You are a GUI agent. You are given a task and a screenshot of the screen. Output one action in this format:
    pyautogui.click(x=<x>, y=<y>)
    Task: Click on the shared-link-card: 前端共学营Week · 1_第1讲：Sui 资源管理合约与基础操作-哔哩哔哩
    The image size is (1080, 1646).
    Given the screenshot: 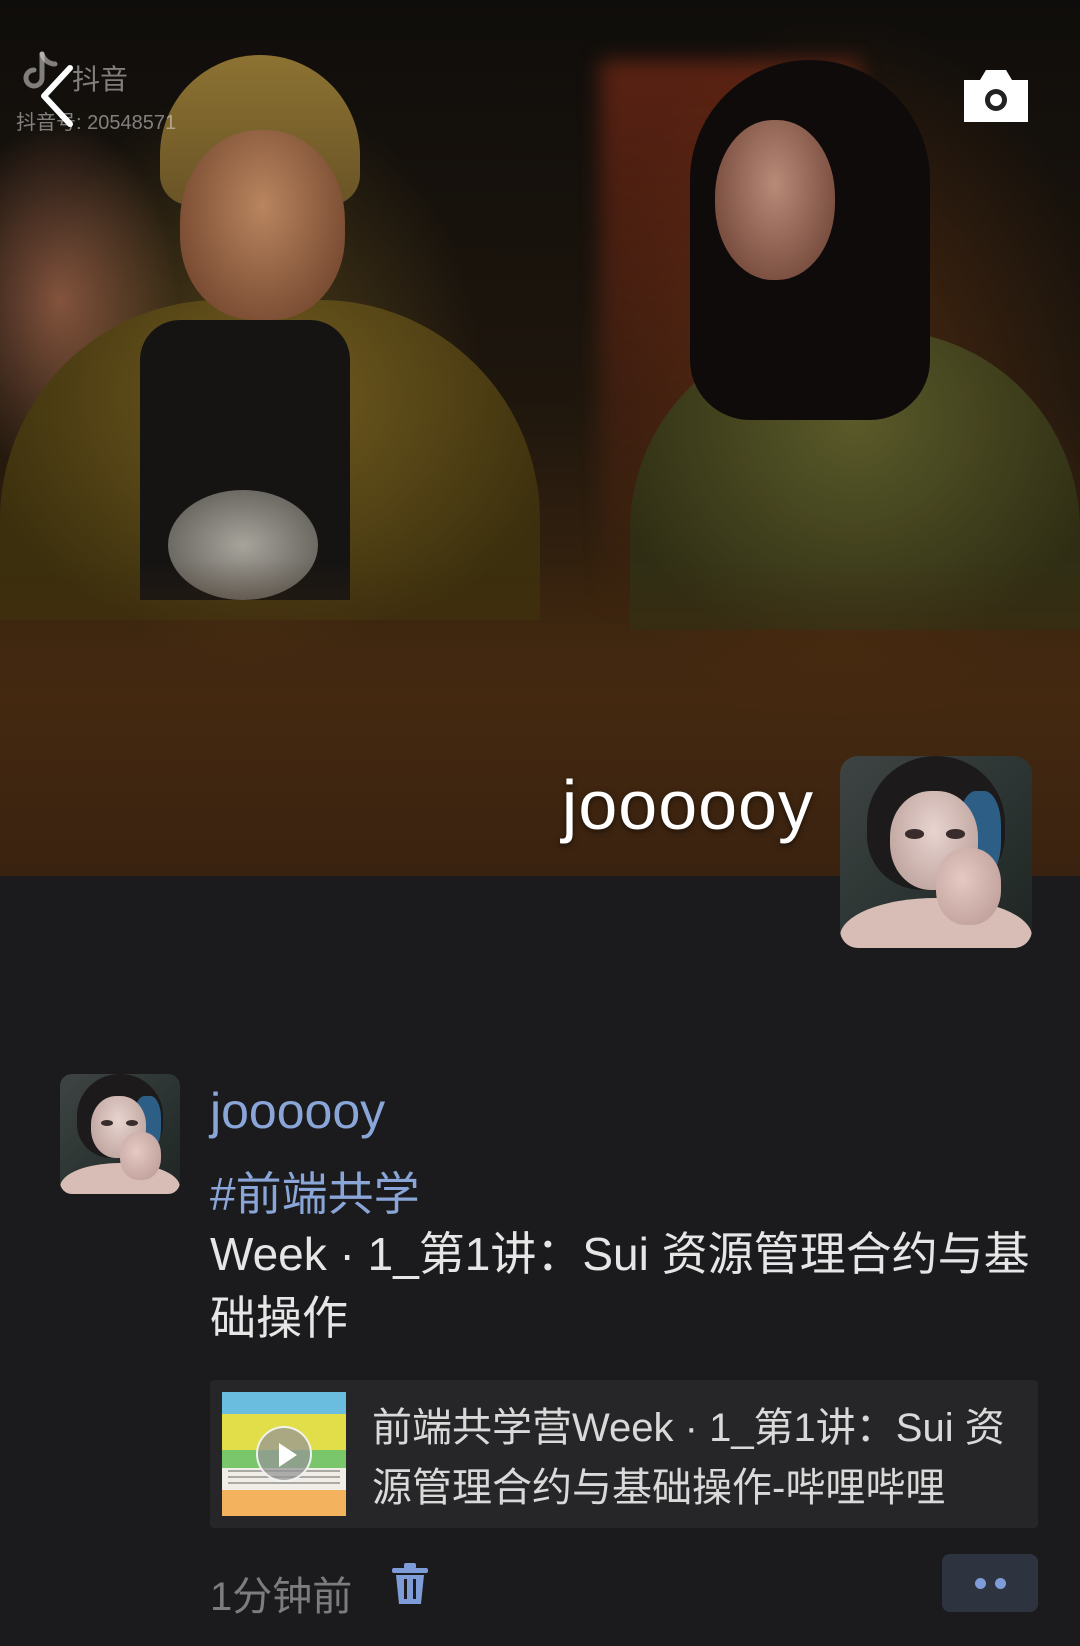 What is the action you would take?
    pyautogui.click(x=624, y=1454)
    